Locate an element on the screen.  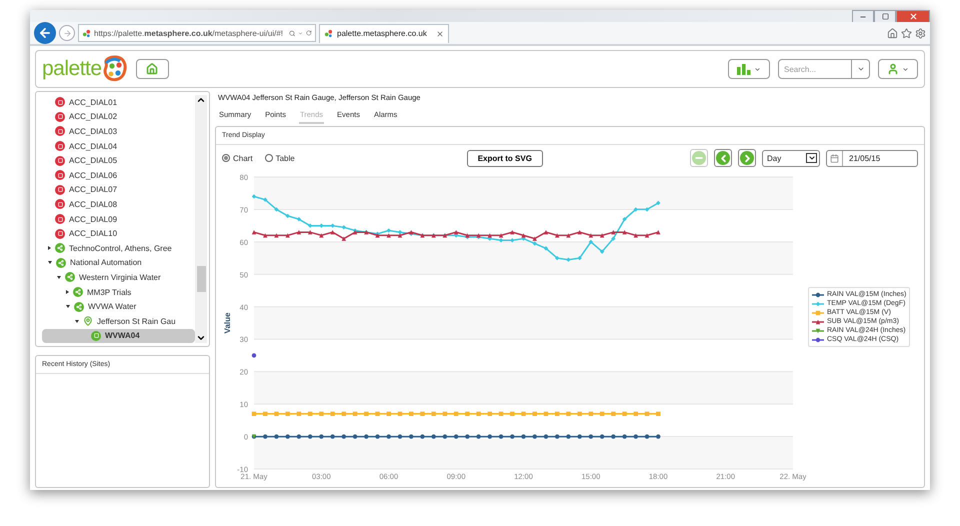
home-icon is located at coordinates (892, 33).